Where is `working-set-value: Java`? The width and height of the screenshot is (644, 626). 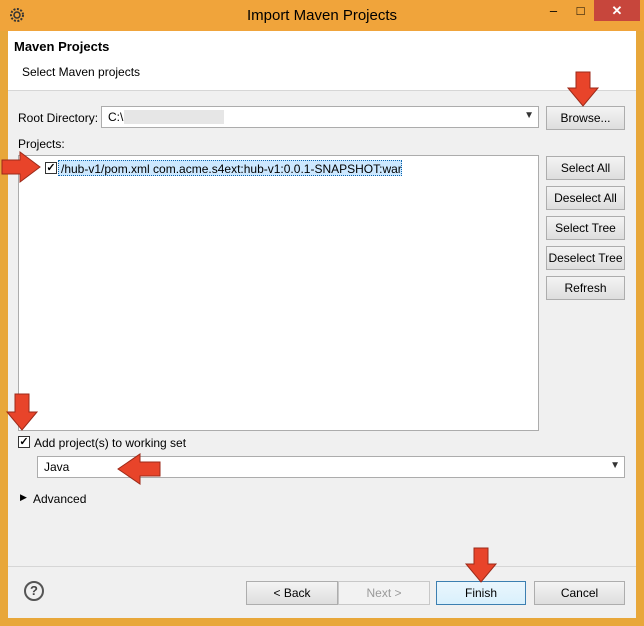 working-set-value: Java is located at coordinates (57, 467).